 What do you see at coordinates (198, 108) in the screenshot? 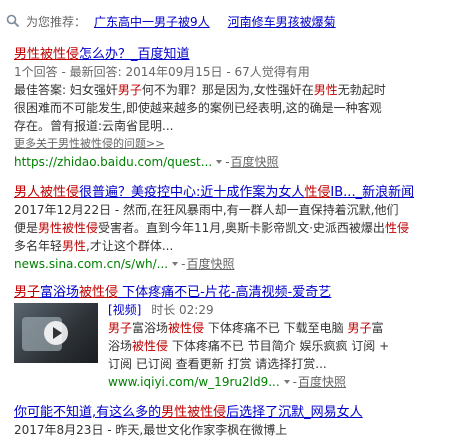
I see `snippet-text: 很困难而不可能发生,即使越来越多的案例已经表明,这的确是一种客观` at bounding box center [198, 108].